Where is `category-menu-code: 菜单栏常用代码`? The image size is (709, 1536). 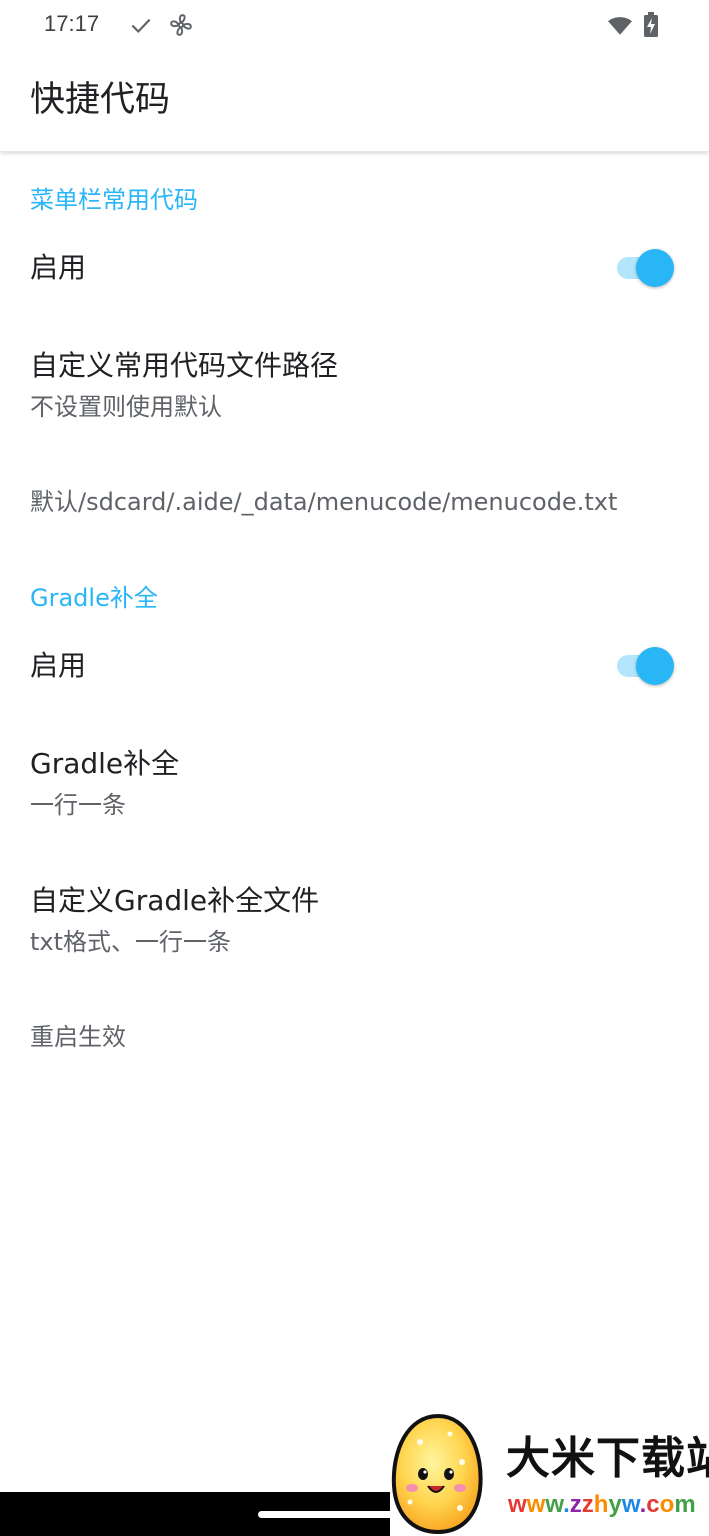
category-menu-code: 菜单栏常用代码 is located at coordinates (114, 200).